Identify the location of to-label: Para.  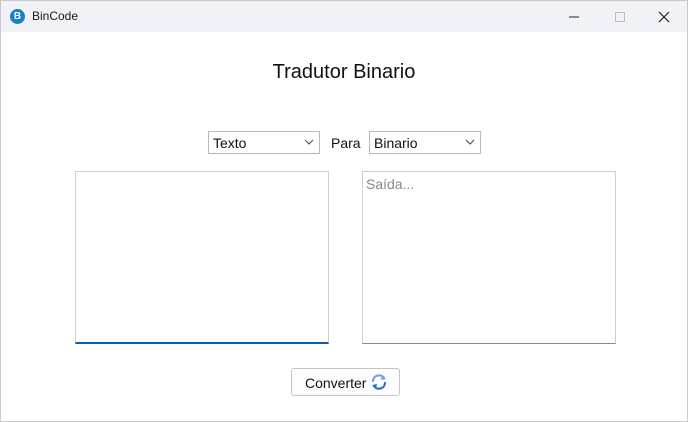
(346, 143).